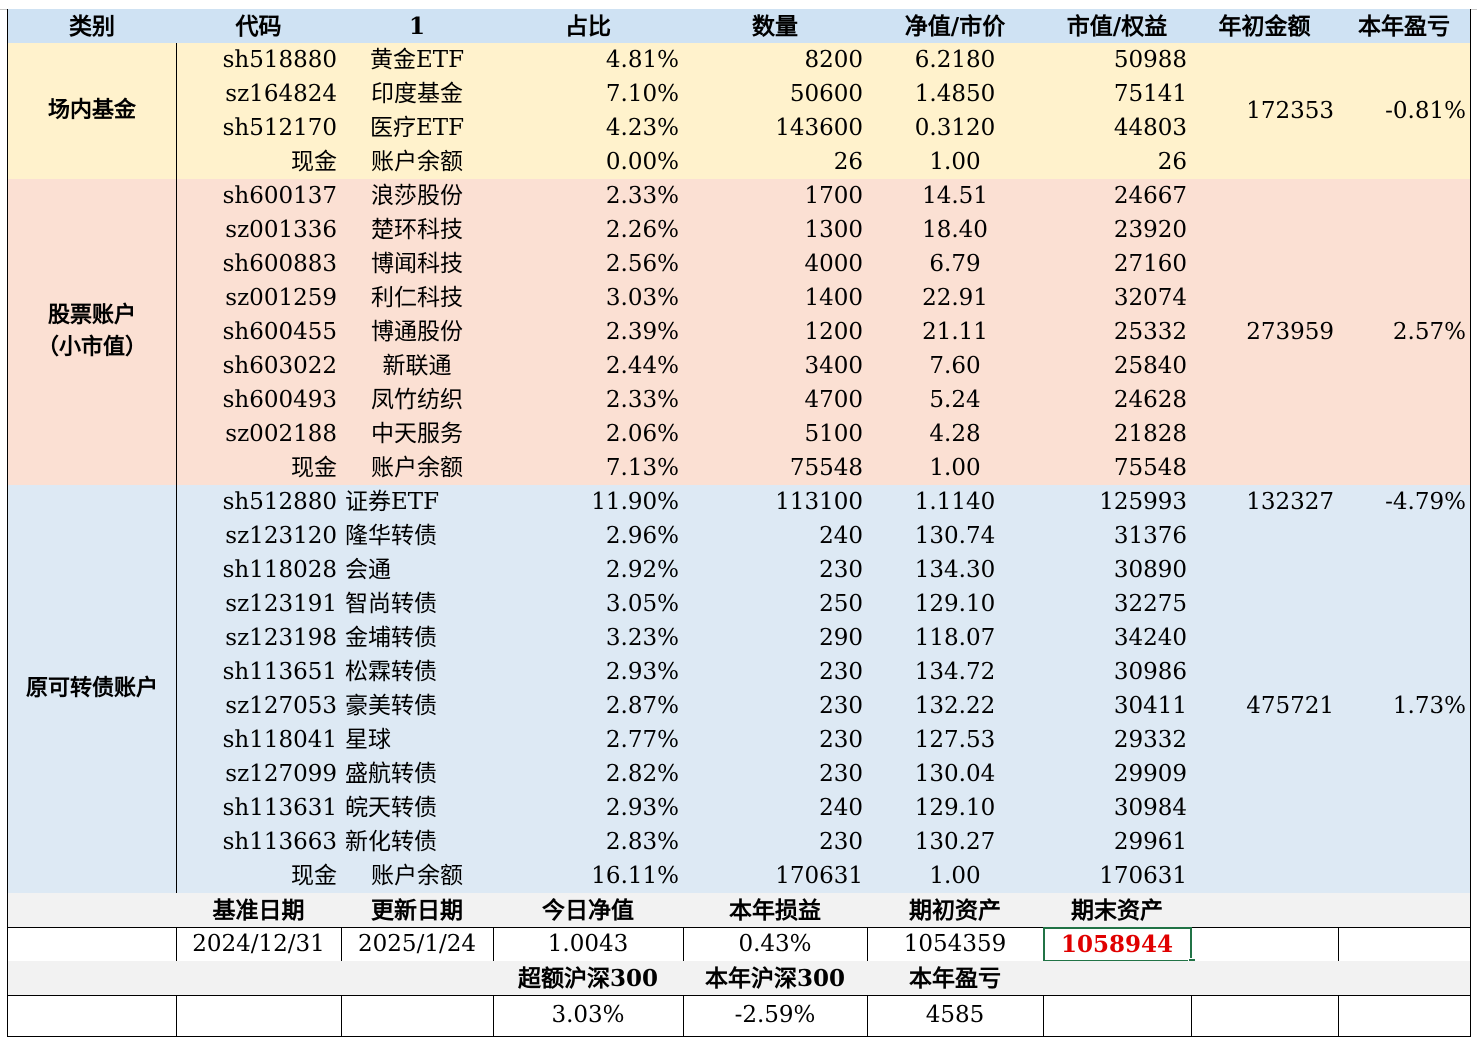 The width and height of the screenshot is (1477, 1037). Describe the element at coordinates (588, 944) in the screenshot. I see `value-today-nav: 1.0043` at that location.